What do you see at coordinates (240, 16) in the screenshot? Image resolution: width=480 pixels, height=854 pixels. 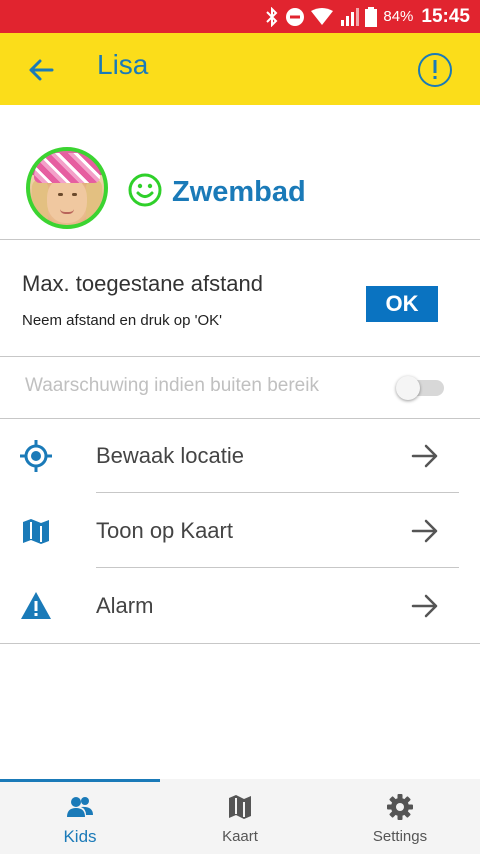 I see `status-bar: 84% 15:45` at bounding box center [240, 16].